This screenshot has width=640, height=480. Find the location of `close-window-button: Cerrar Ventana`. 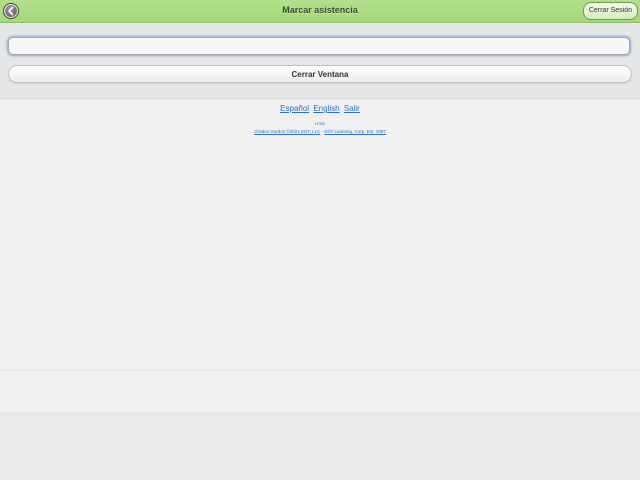

close-window-button: Cerrar Ventana is located at coordinates (320, 74).